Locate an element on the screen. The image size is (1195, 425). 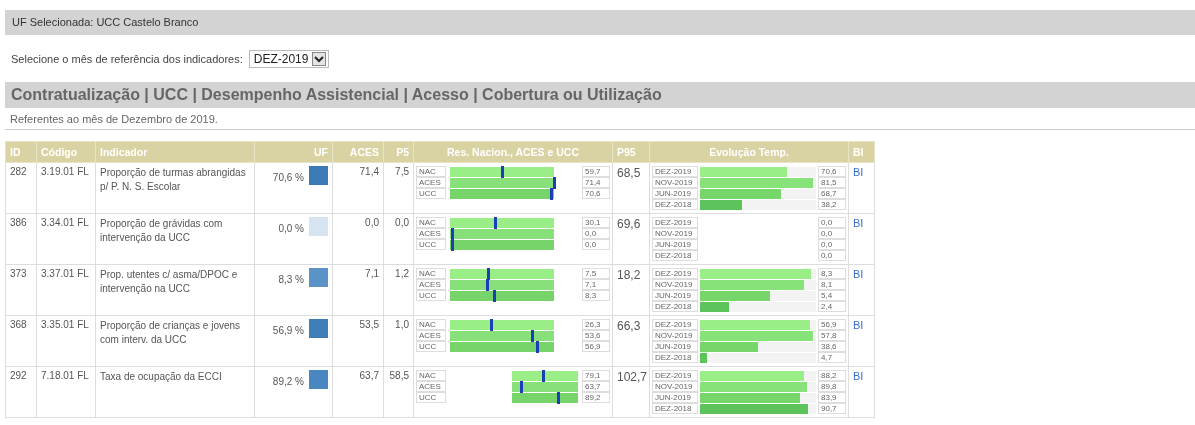
table-cell: 7.18.01 FL is located at coordinates (66, 392).